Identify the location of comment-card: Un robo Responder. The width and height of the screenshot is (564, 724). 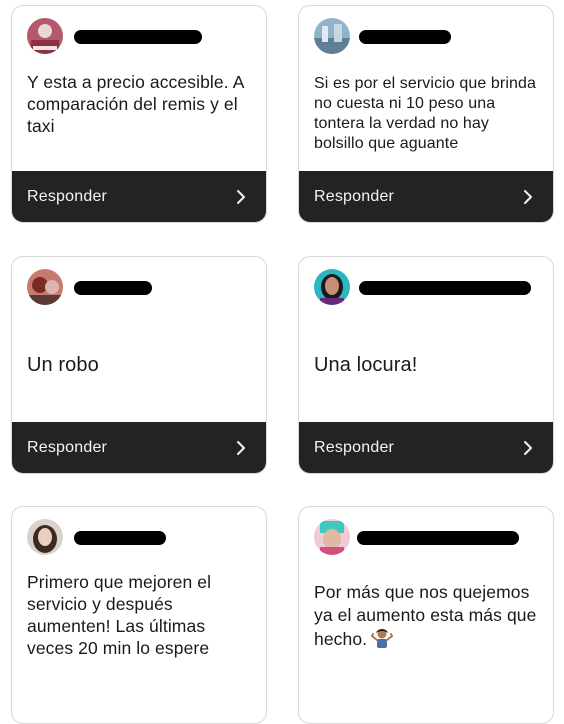
(139, 365).